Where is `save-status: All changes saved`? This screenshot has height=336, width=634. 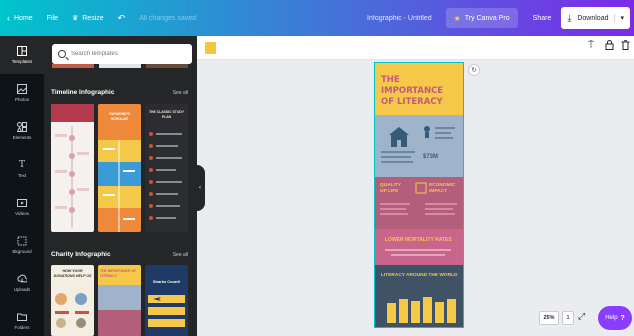
save-status: All changes saved is located at coordinates (167, 18).